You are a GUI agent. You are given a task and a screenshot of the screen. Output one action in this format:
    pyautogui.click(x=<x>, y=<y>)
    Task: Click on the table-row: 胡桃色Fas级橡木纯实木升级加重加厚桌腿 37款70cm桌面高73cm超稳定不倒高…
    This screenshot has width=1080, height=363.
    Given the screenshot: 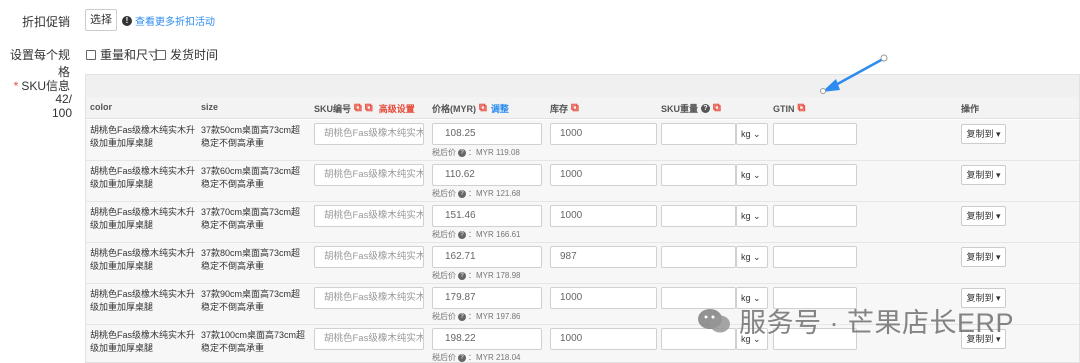 What is the action you would take?
    pyautogui.click(x=582, y=222)
    